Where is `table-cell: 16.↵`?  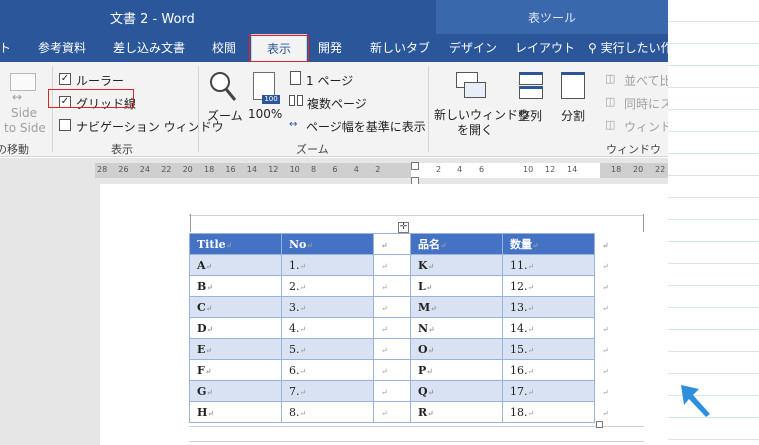 table-cell: 16.↵ is located at coordinates (548, 370).